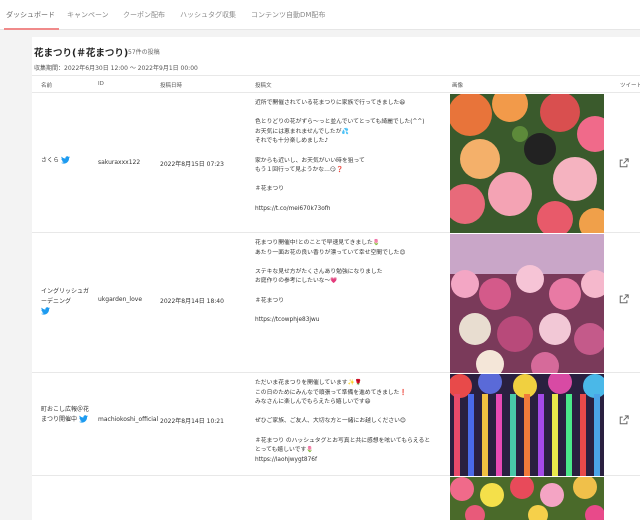 The height and width of the screenshot is (520, 640). What do you see at coordinates (293, 208) in the screenshot?
I see `post-line: https://t.co/mei670k73ofh` at bounding box center [293, 208].